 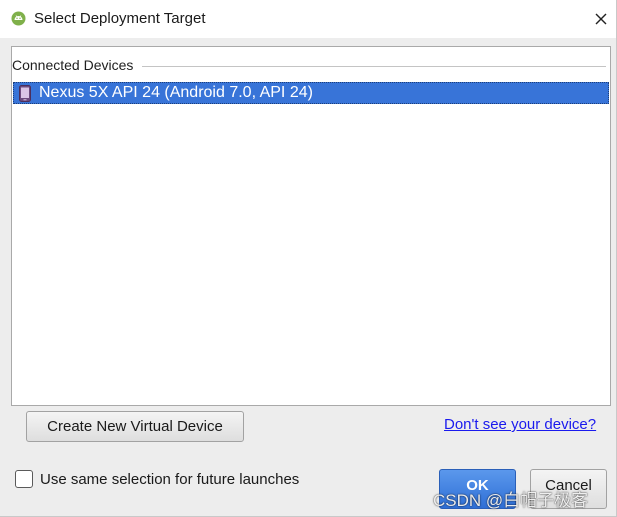 I want to click on section-divider, so click(x=374, y=66).